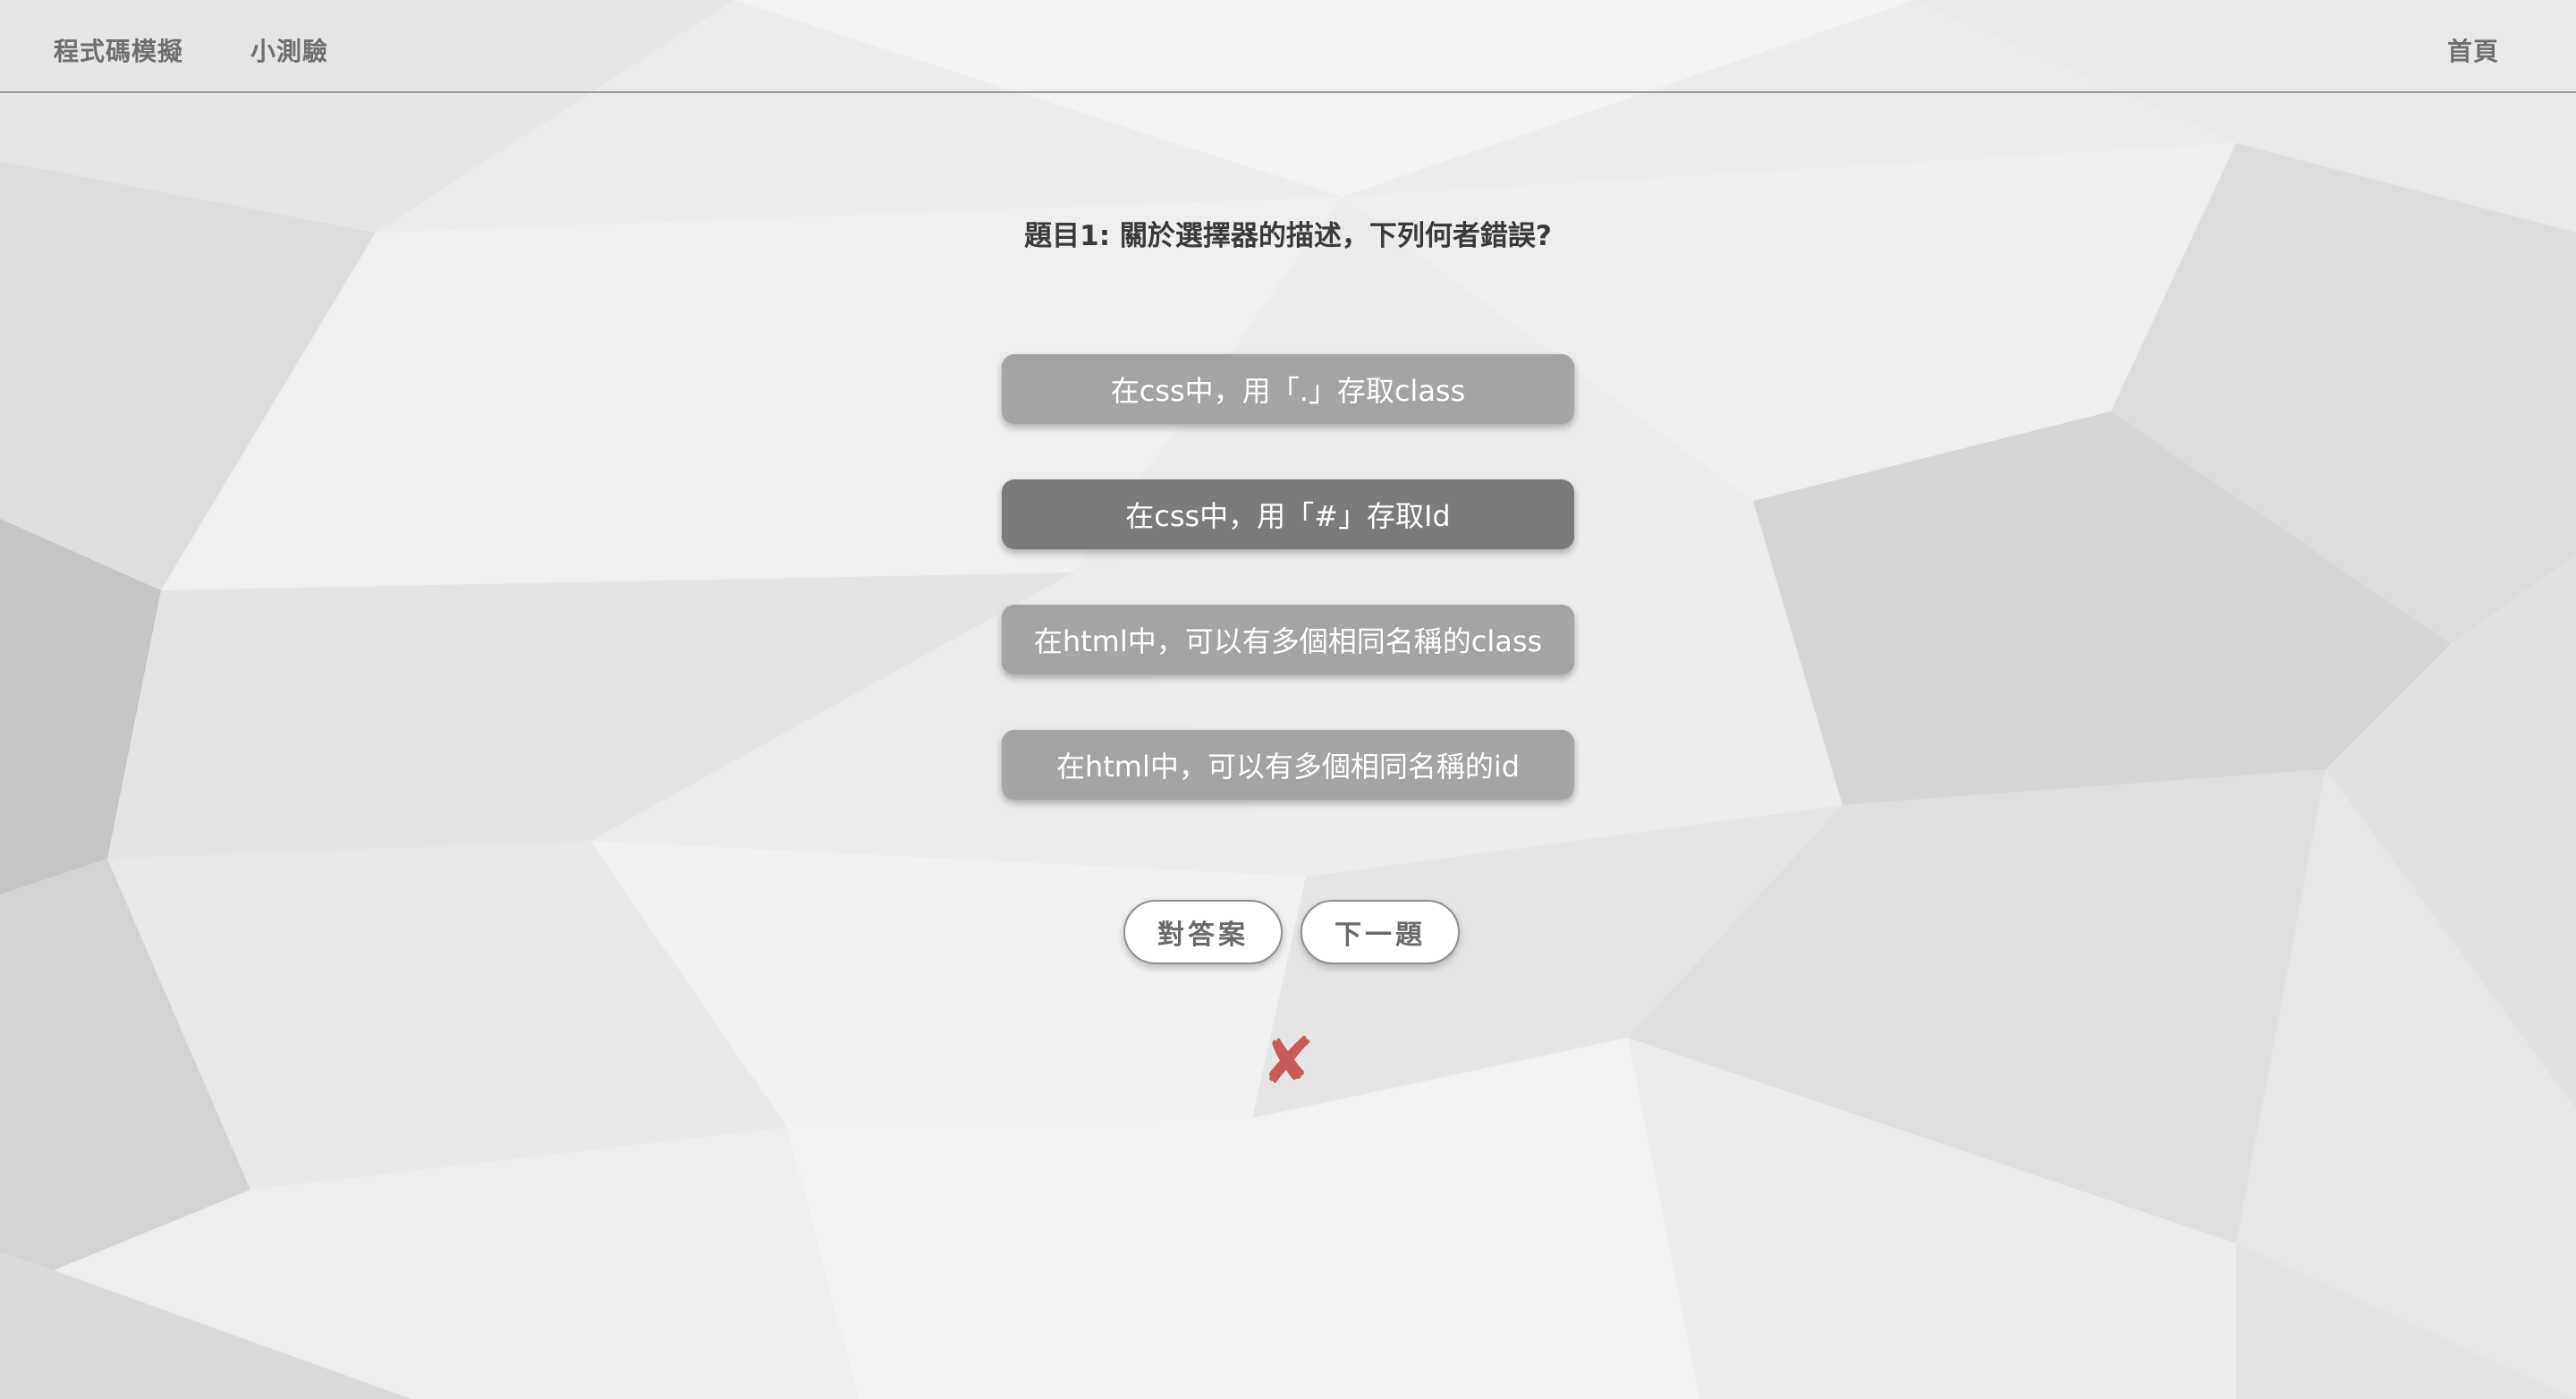  I want to click on nav-link-code-simulator: 程式碼模擬, so click(118, 50).